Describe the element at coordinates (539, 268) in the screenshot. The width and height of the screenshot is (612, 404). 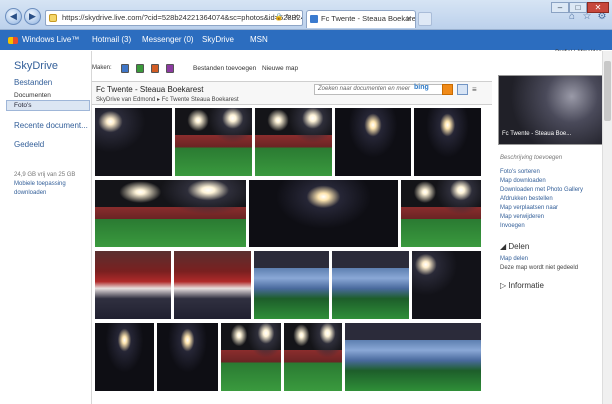
I see `share-status-text: Deze map wordt niet gedeeld` at that location.